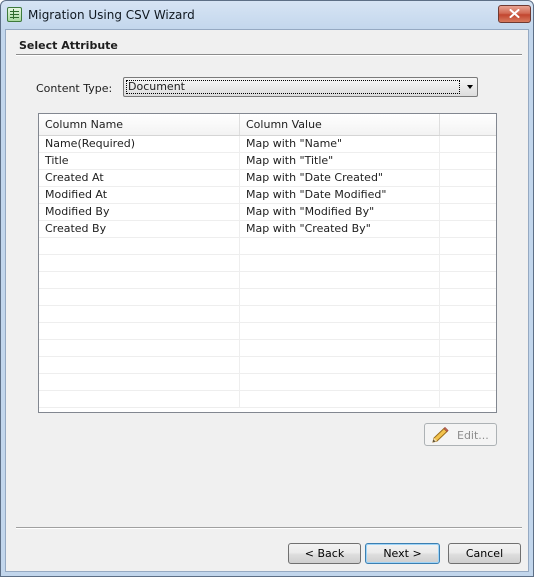 This screenshot has height=577, width=534. I want to click on column-name-cell: Modified At, so click(139, 195).